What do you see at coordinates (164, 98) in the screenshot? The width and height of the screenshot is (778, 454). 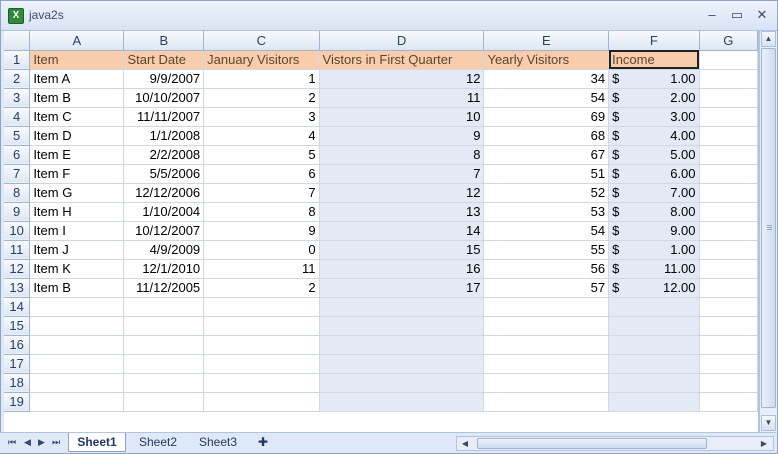 I see `cell: 10/10/2007` at bounding box center [164, 98].